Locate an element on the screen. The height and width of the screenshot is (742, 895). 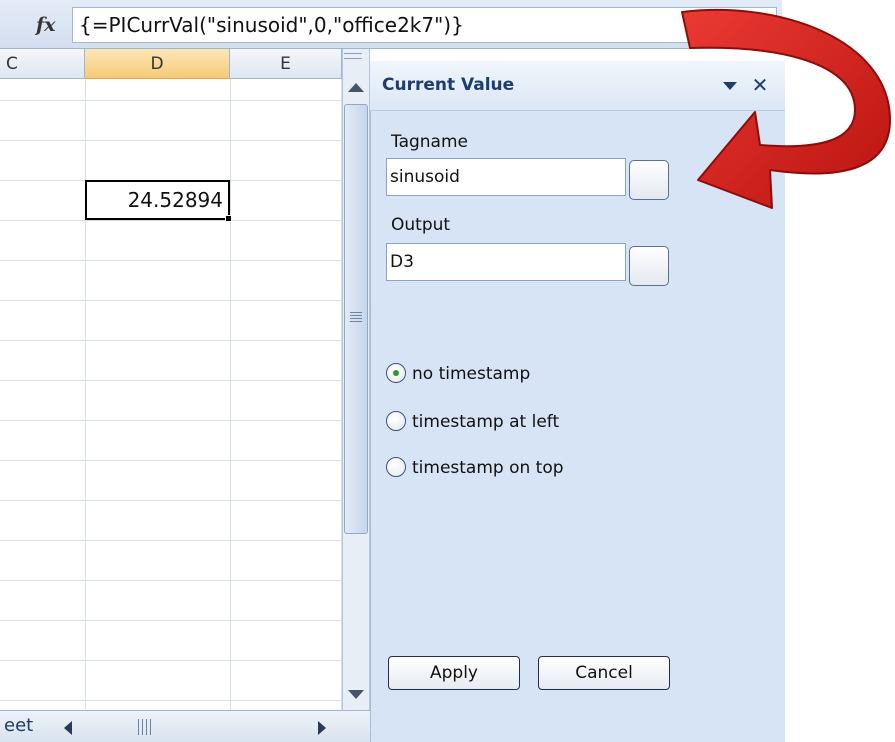
tagname-field: sinusoid is located at coordinates (506, 177).